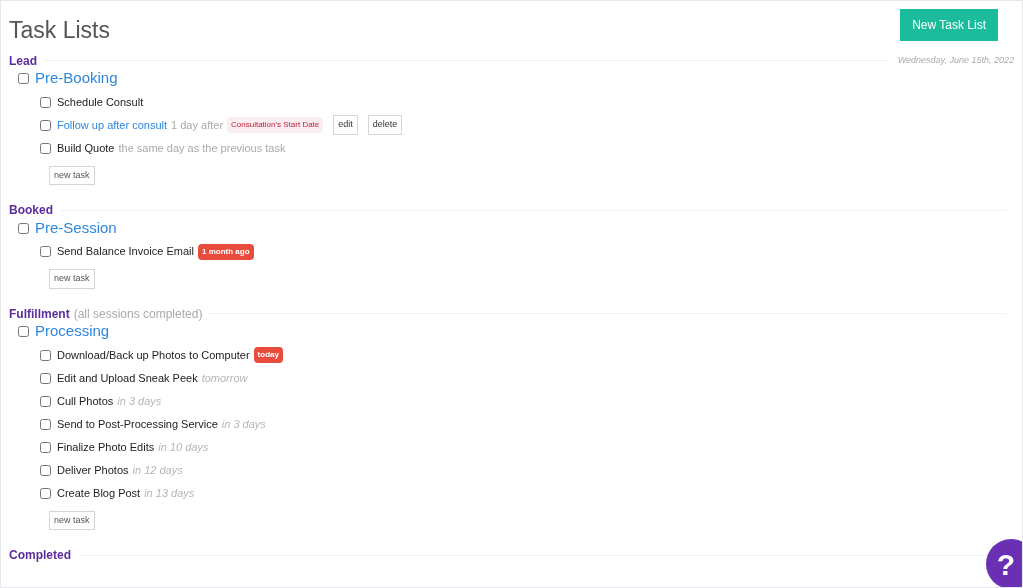 The height and width of the screenshot is (588, 1023). What do you see at coordinates (1004, 563) in the screenshot?
I see `help-button: ?` at bounding box center [1004, 563].